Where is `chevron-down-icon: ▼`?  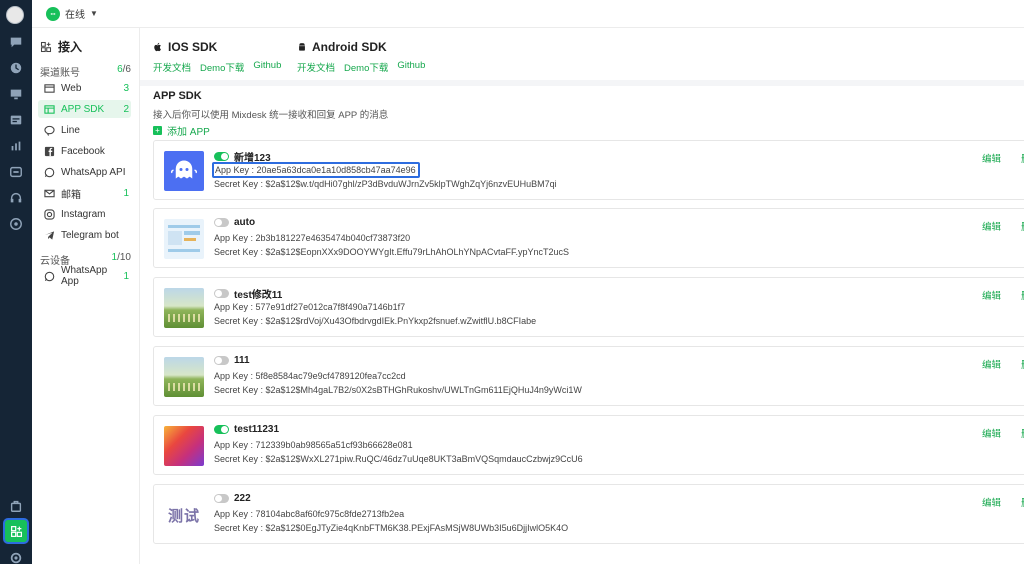
chevron-down-icon: ▼ is located at coordinates (94, 13).